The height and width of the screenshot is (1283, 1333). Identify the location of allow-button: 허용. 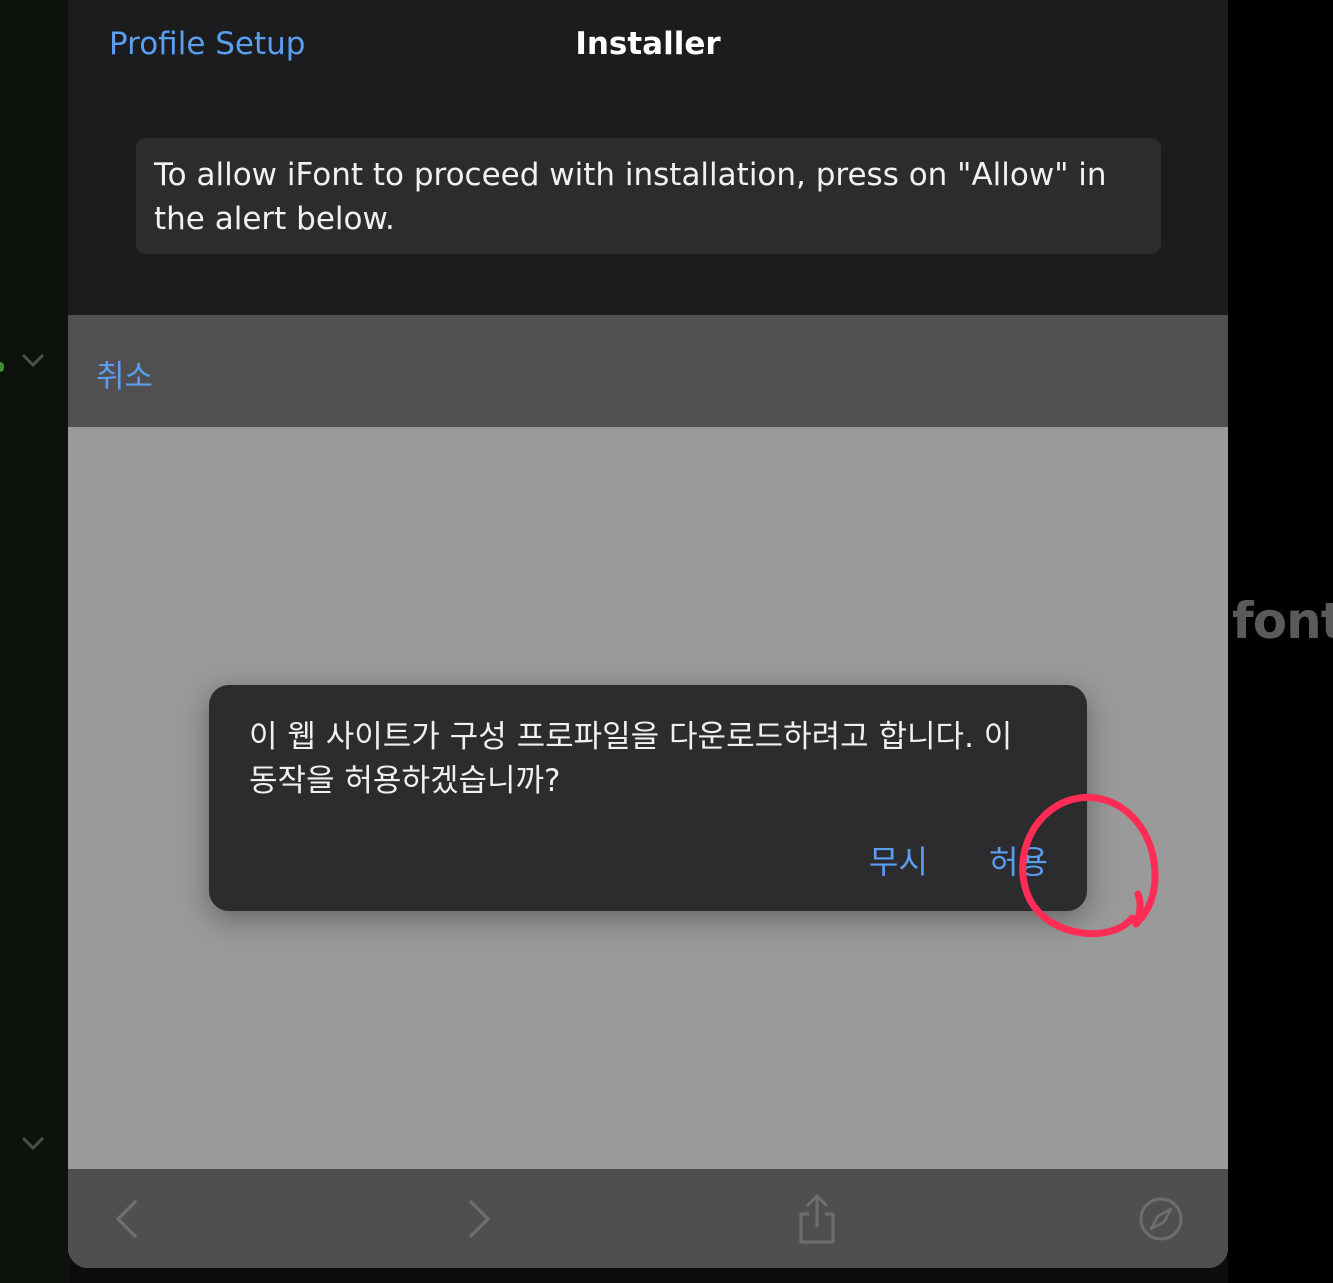
(1018, 860).